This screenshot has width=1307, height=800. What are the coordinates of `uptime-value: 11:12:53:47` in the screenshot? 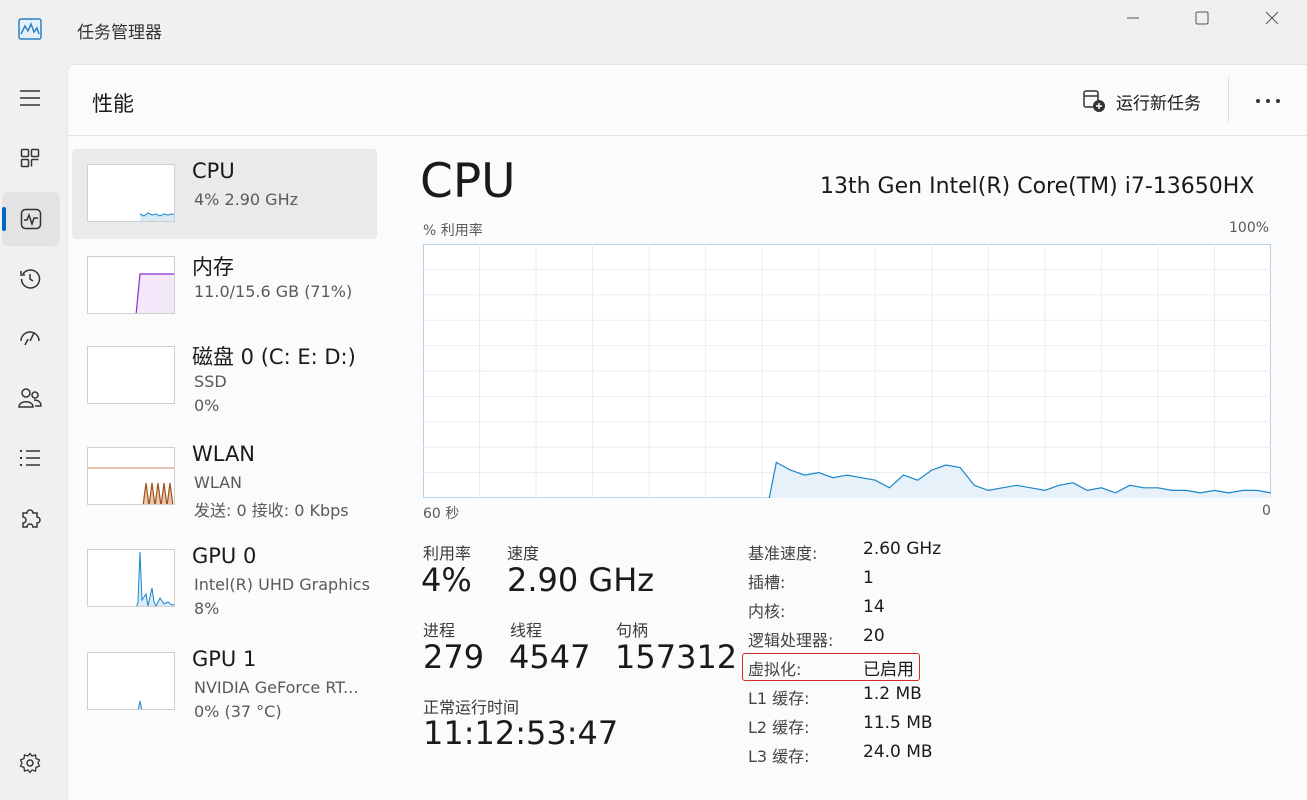 It's located at (521, 733).